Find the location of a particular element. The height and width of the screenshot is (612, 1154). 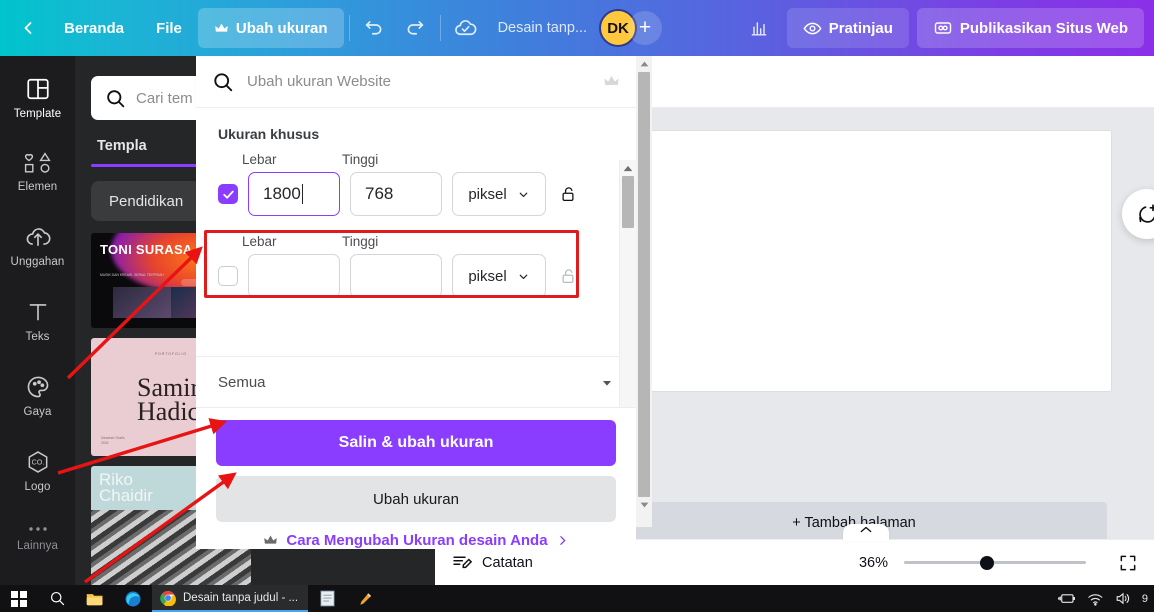

chevron-down-icon is located at coordinates (523, 276).